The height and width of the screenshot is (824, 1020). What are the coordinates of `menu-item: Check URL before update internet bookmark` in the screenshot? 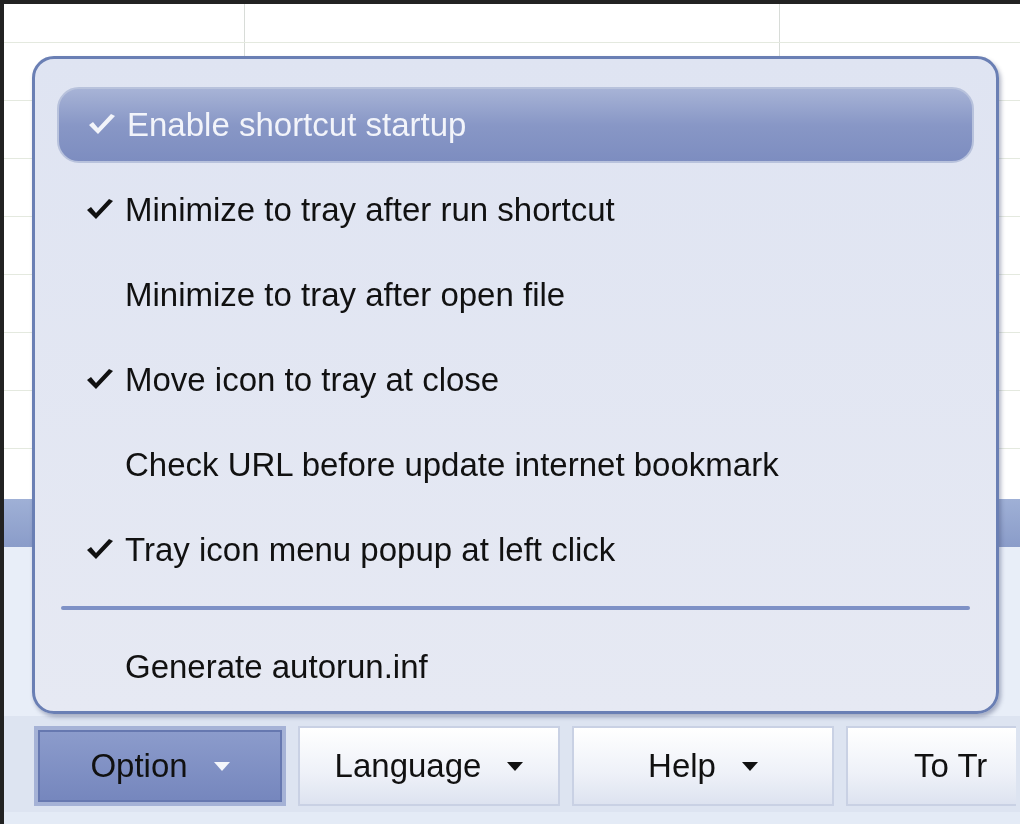 It's located at (515, 464).